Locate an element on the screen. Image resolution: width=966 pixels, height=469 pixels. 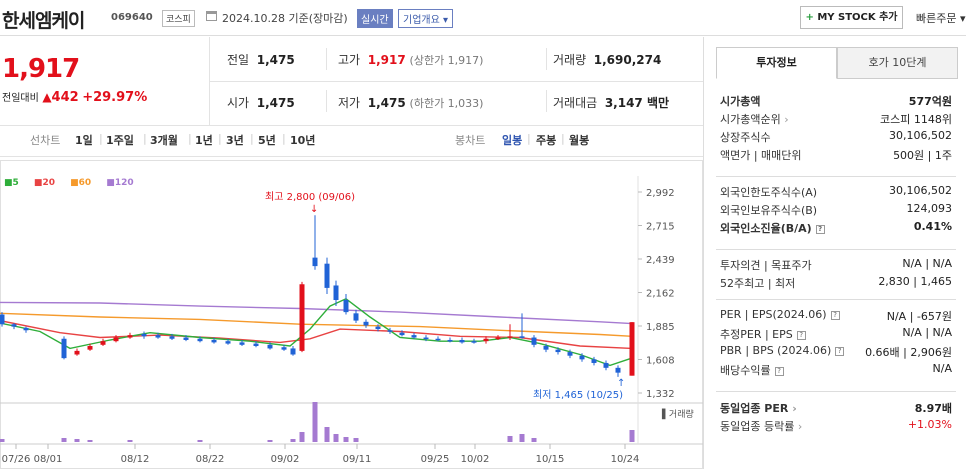
trade-amount: 거래대금 3,147 백만 is located at coordinates (611, 102).